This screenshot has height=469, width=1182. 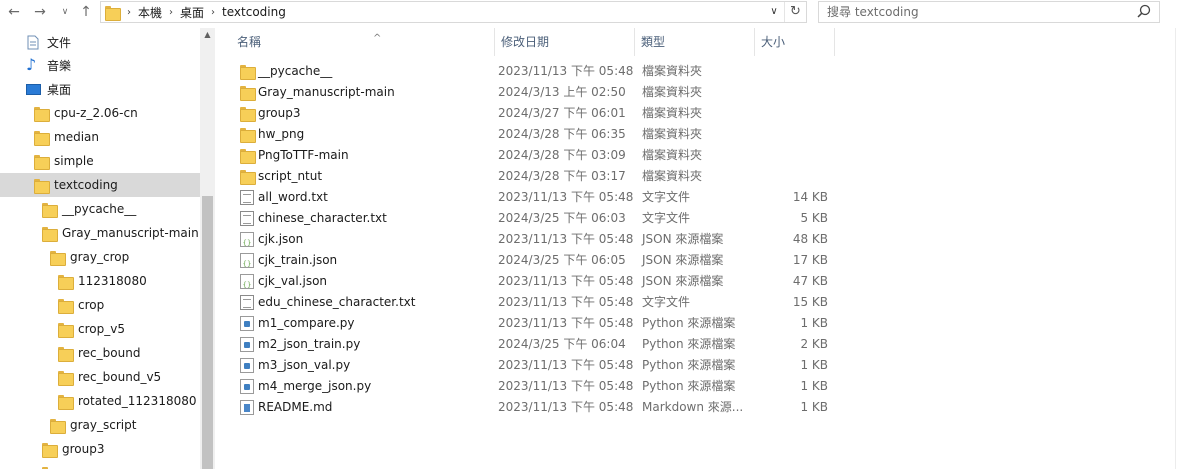 What do you see at coordinates (100, 377) in the screenshot?
I see `nav-item-rec-bound-v5: rec_bound_v5` at bounding box center [100, 377].